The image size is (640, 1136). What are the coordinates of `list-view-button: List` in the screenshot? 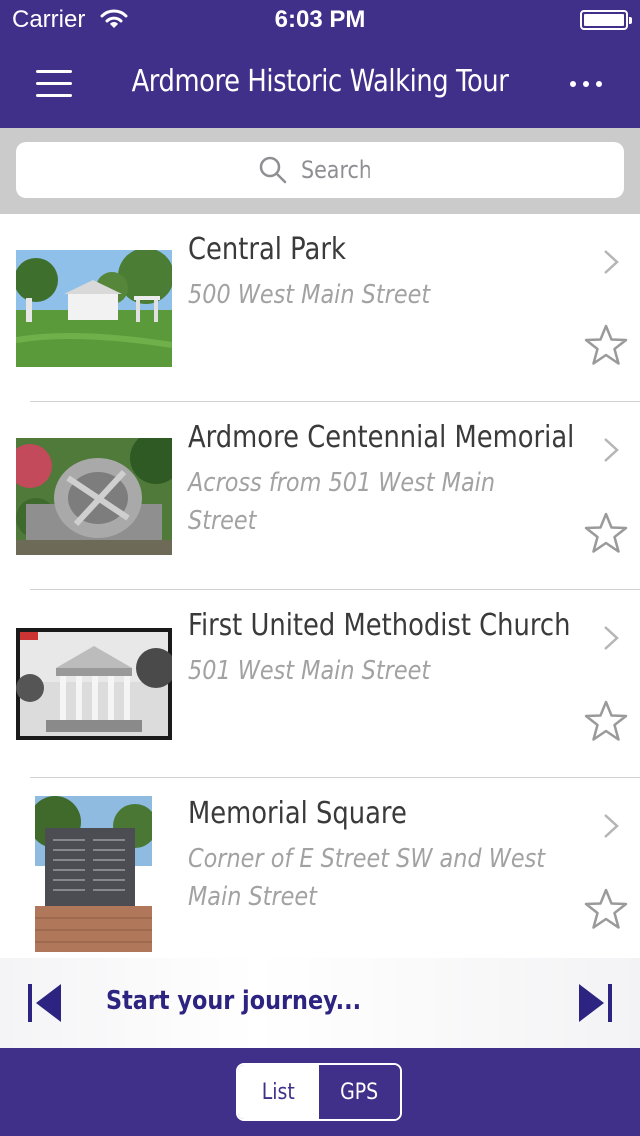 It's located at (278, 1092).